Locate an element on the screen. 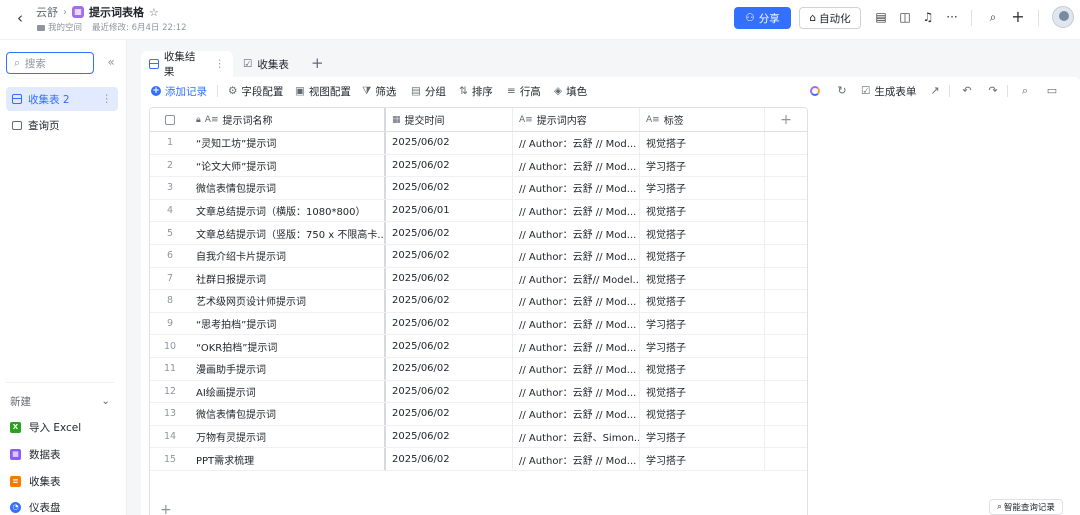 This screenshot has height=515, width=1080. cell-name: 艺术级网页设计师提示词 is located at coordinates (288, 301).